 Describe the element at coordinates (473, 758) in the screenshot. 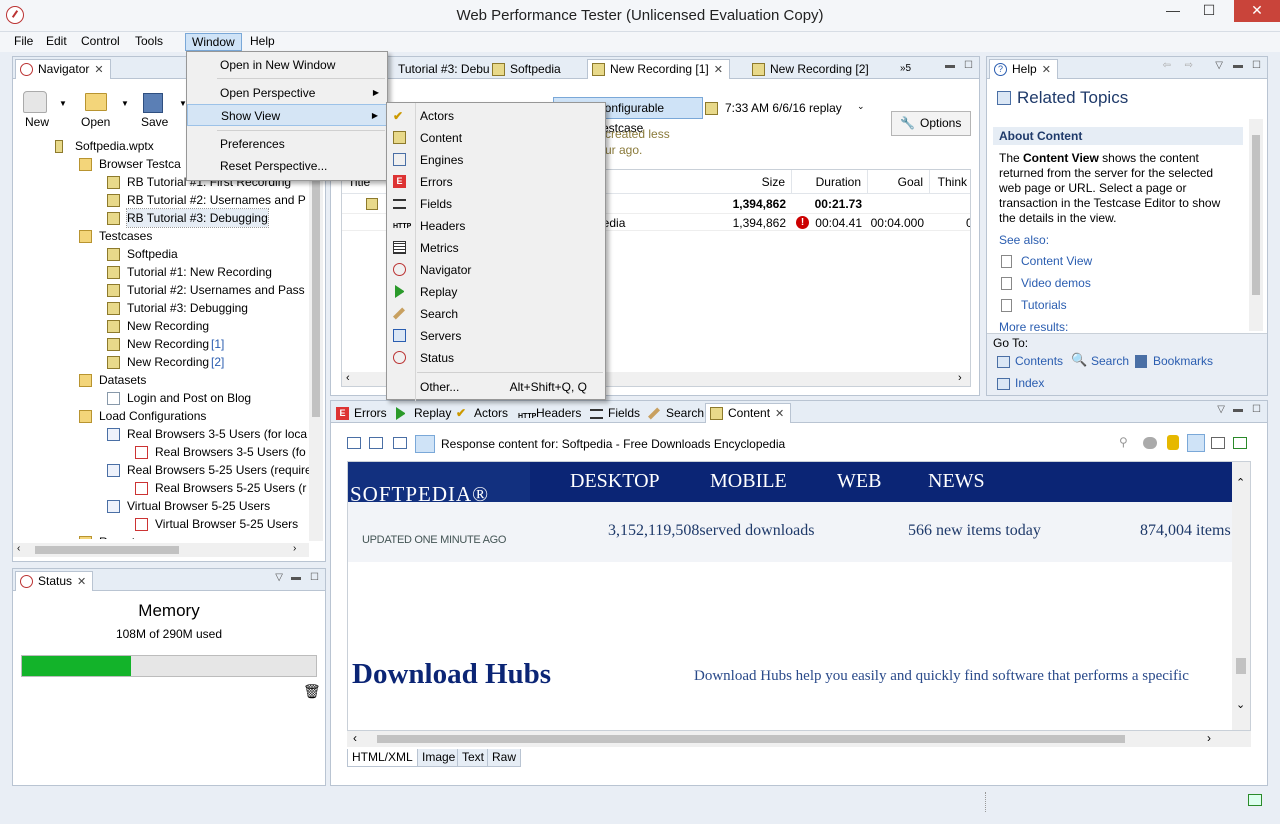

I see `tab-text: Text` at that location.